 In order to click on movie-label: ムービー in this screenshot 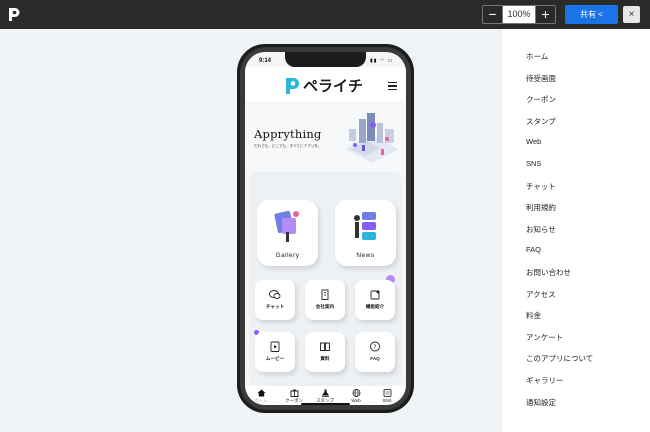, I will do `click(275, 358)`.